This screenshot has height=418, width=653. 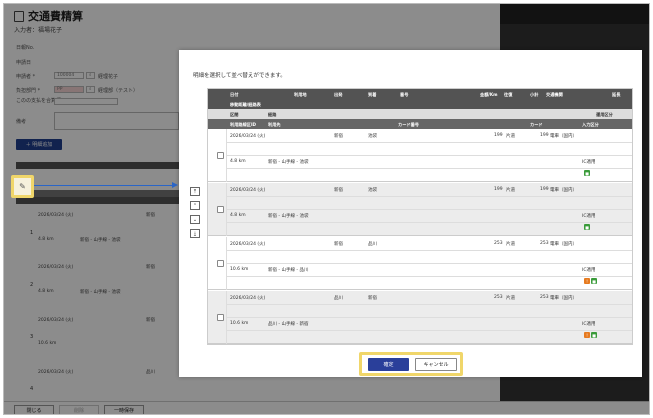 I want to click on arrow-head-icon, so click(x=175, y=185).